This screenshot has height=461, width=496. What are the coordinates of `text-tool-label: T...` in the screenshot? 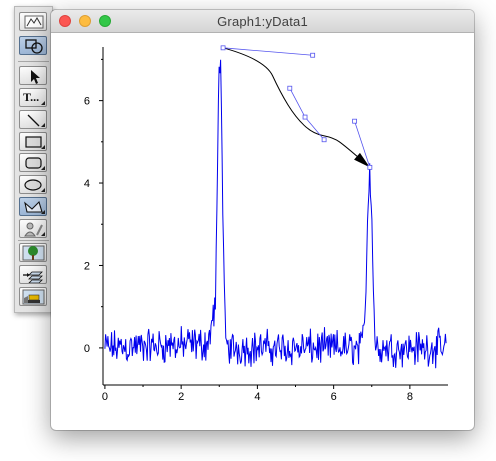 It's located at (31, 97).